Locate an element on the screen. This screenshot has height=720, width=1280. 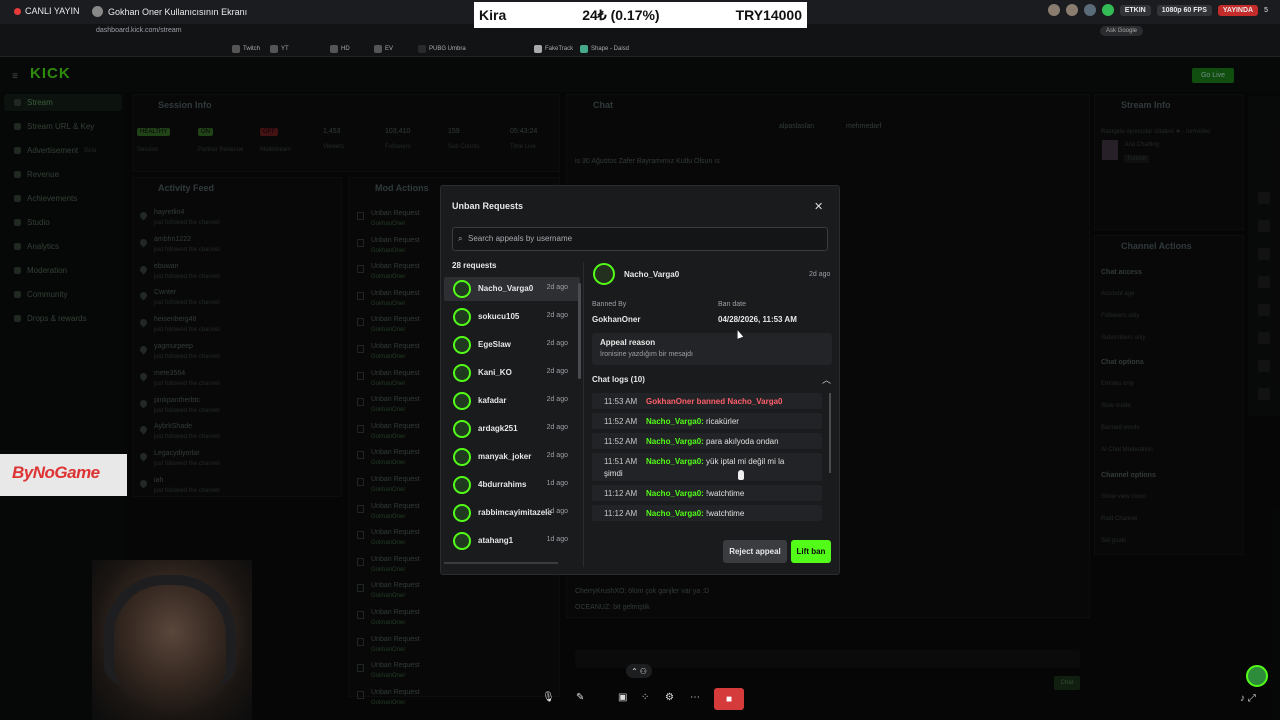
share-title-text: Gokhan Oner Kullanıcısının Ekranı is located at coordinates (178, 11).